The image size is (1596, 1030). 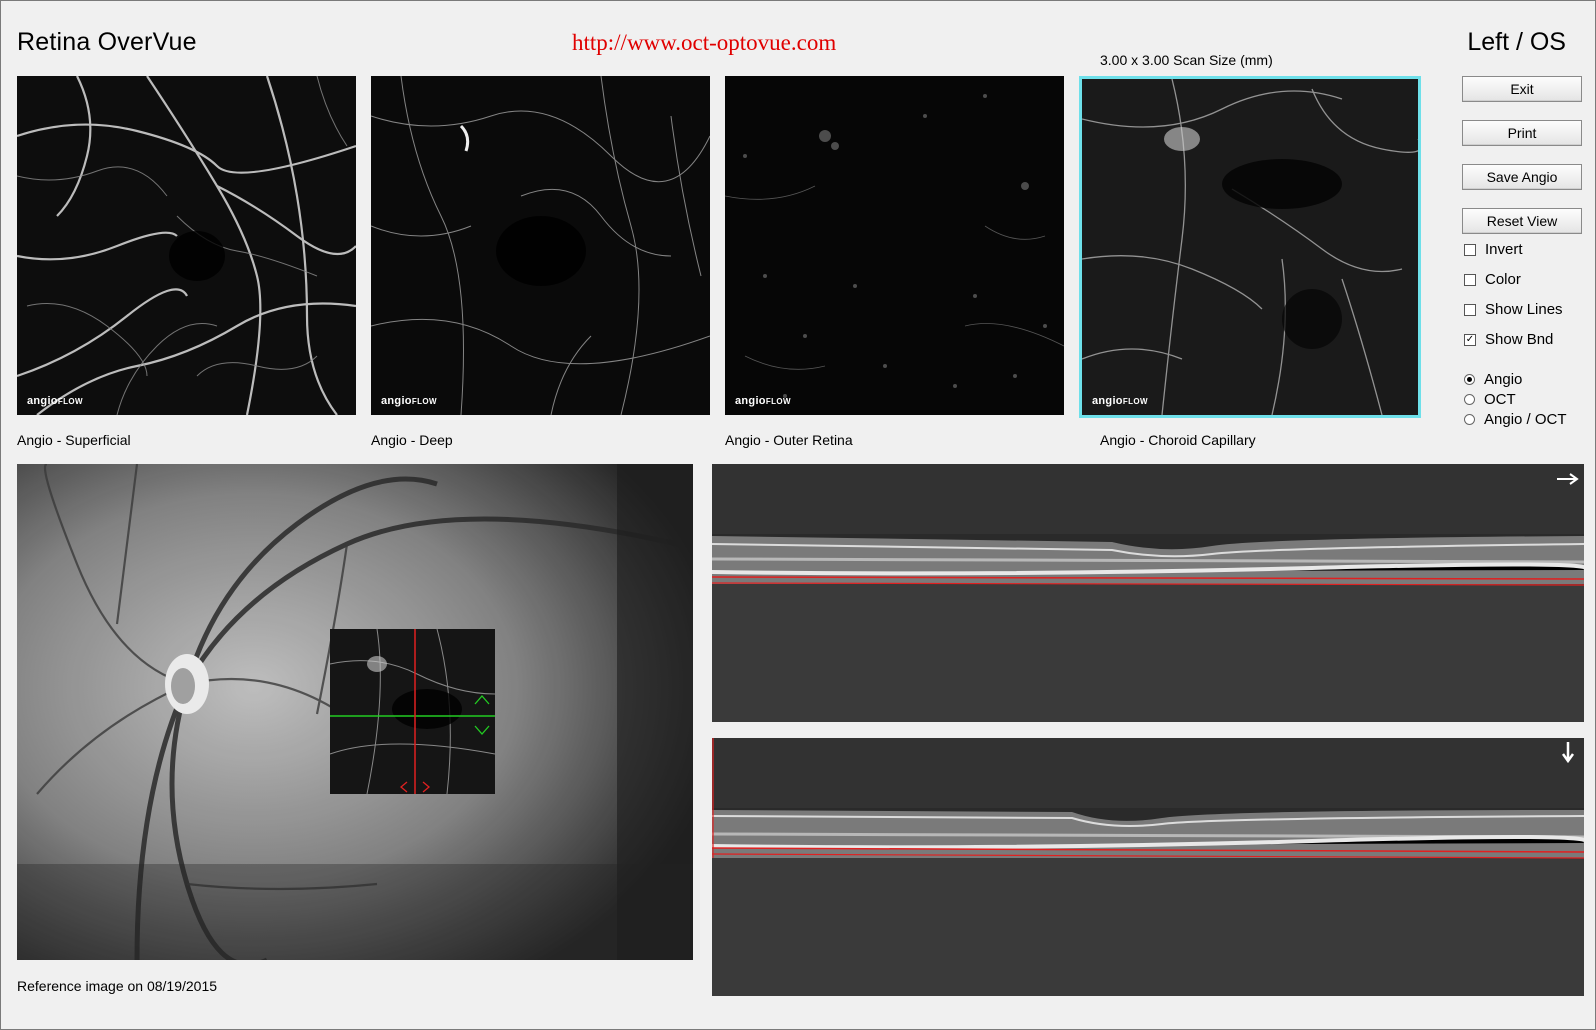 What do you see at coordinates (1470, 339) in the screenshot?
I see `checkbox-box-checked: ✓` at bounding box center [1470, 339].